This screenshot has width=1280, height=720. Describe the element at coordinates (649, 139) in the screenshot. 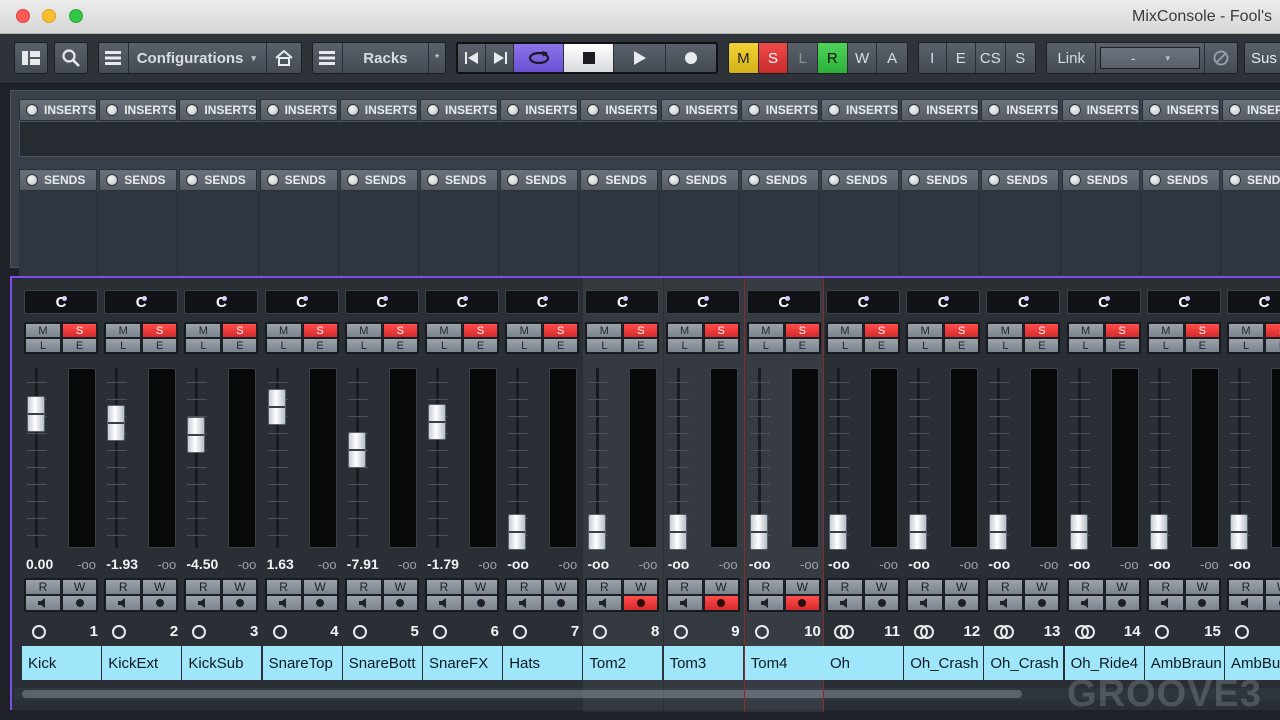

I see `inserts-slot-area` at that location.